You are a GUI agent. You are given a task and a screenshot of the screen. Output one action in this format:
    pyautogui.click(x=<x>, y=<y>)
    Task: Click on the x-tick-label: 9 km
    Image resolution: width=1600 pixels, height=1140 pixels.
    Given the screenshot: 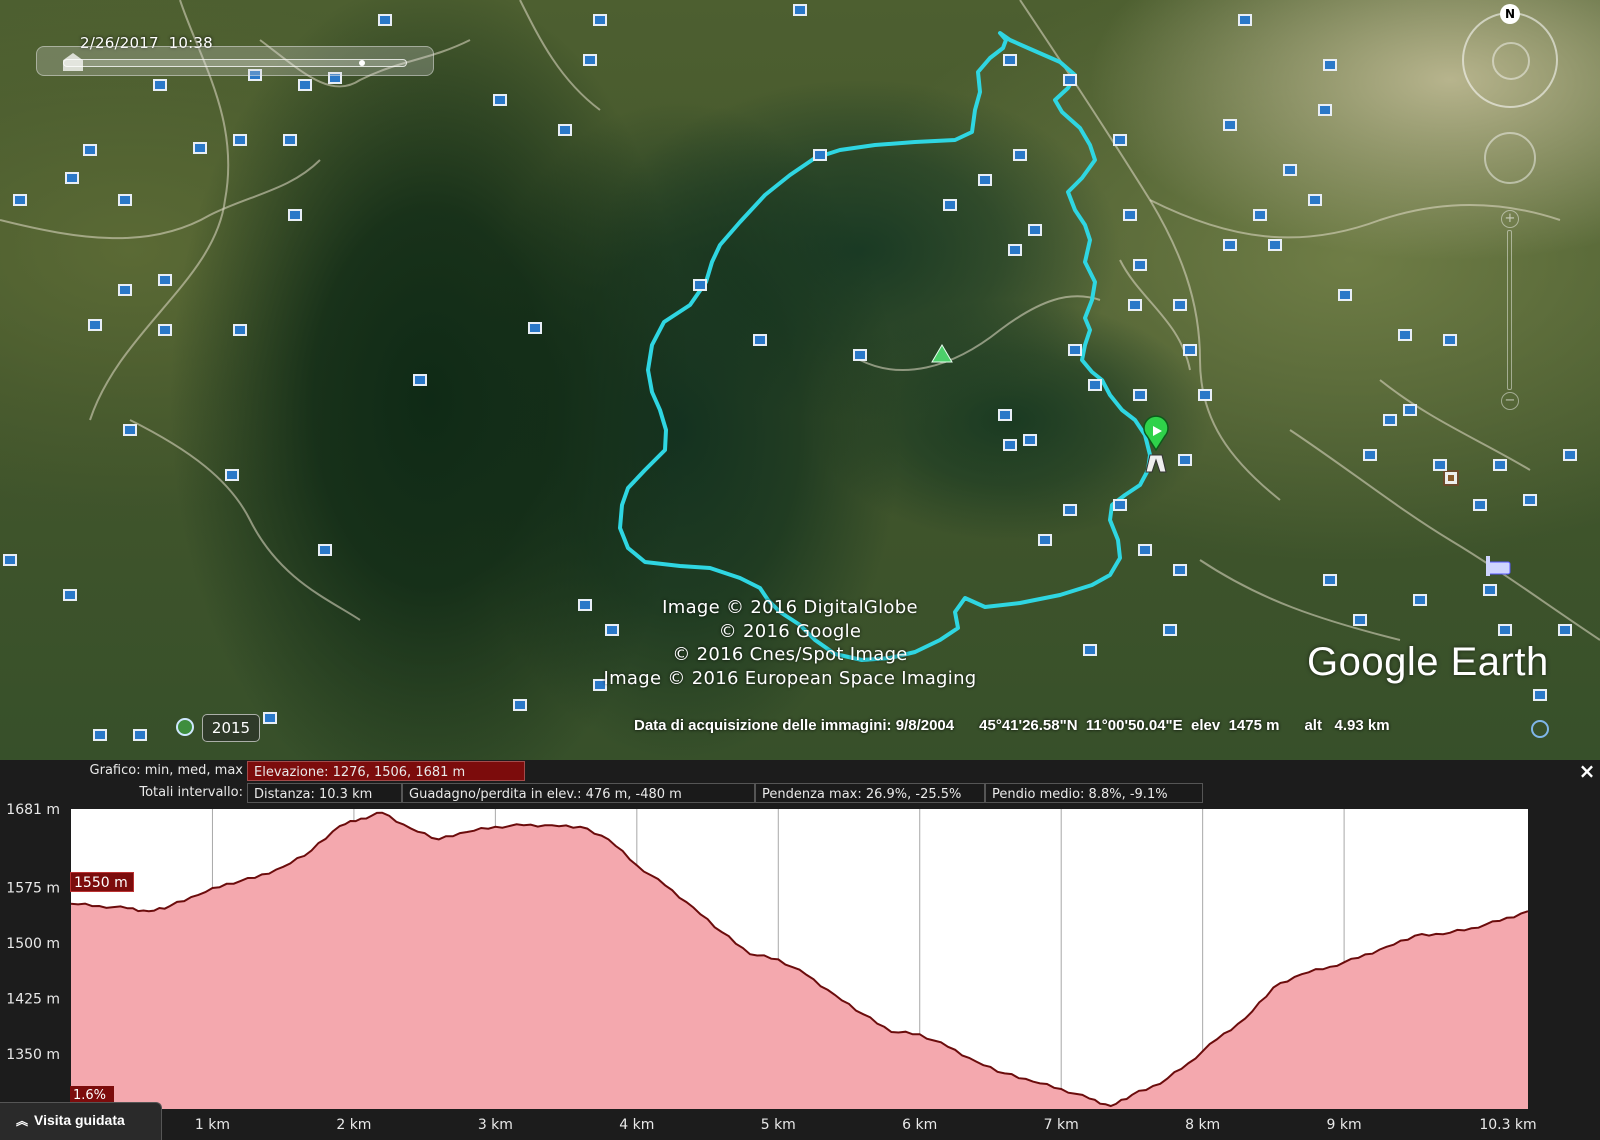 What is the action you would take?
    pyautogui.click(x=1344, y=1125)
    